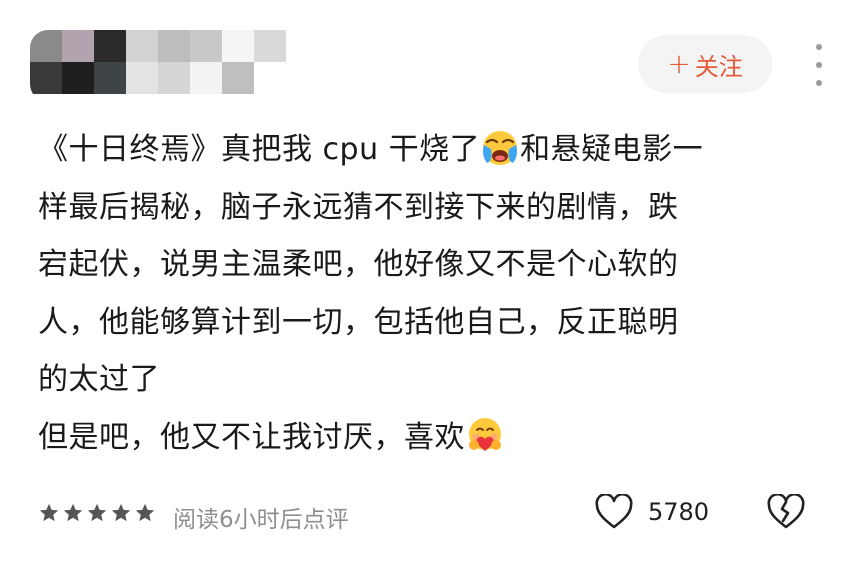 The image size is (866, 563). Describe the element at coordinates (358, 207) in the screenshot. I see `post-text: 样最后揭秘，脑子永远猜不到接下来的剧情，跌` at that location.